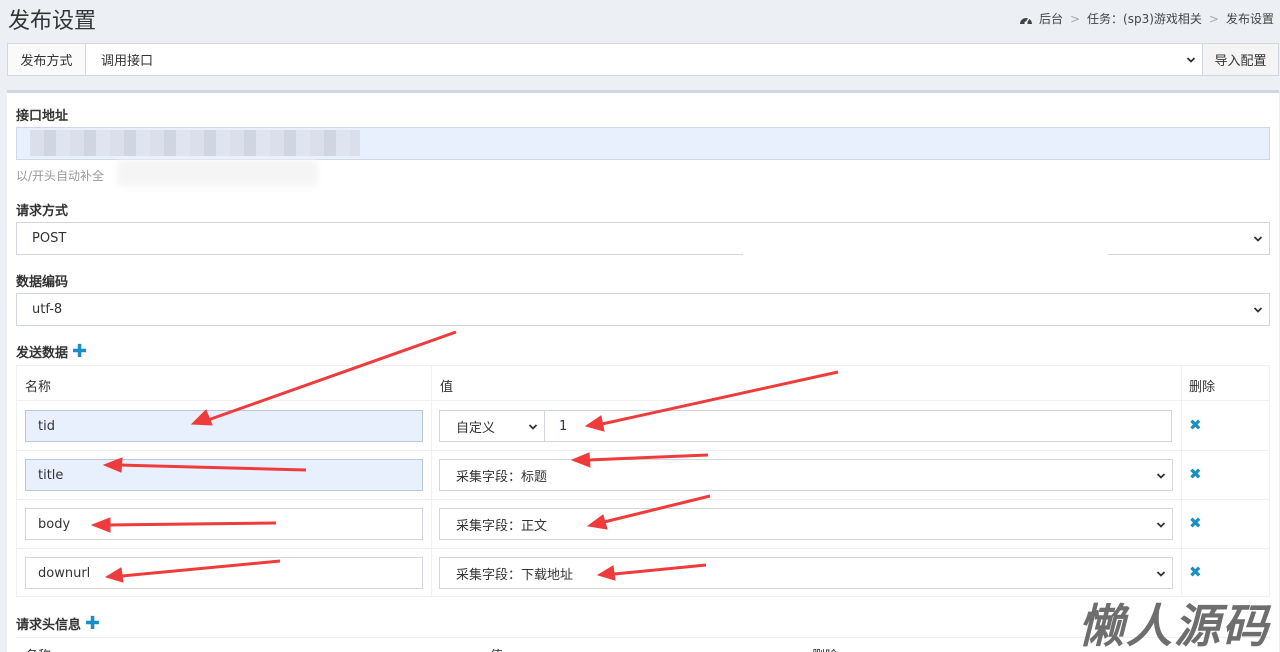 Image resolution: width=1280 pixels, height=652 pixels. I want to click on watermark: 懒人源码, so click(1174, 625).